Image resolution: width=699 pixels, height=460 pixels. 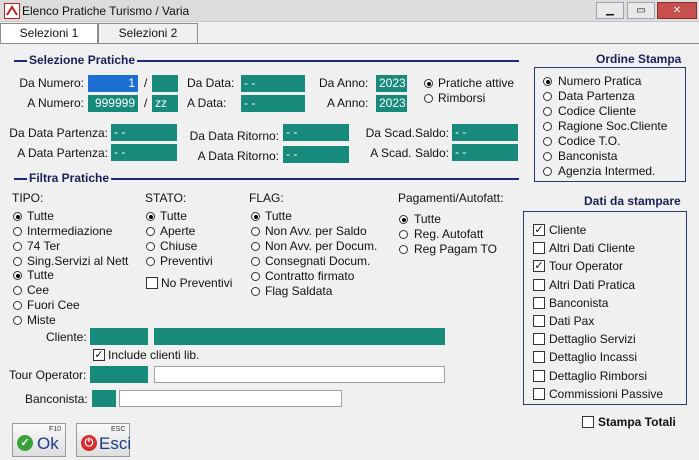 What do you see at coordinates (255, 276) in the screenshot?
I see `flag-radio-contratto` at bounding box center [255, 276].